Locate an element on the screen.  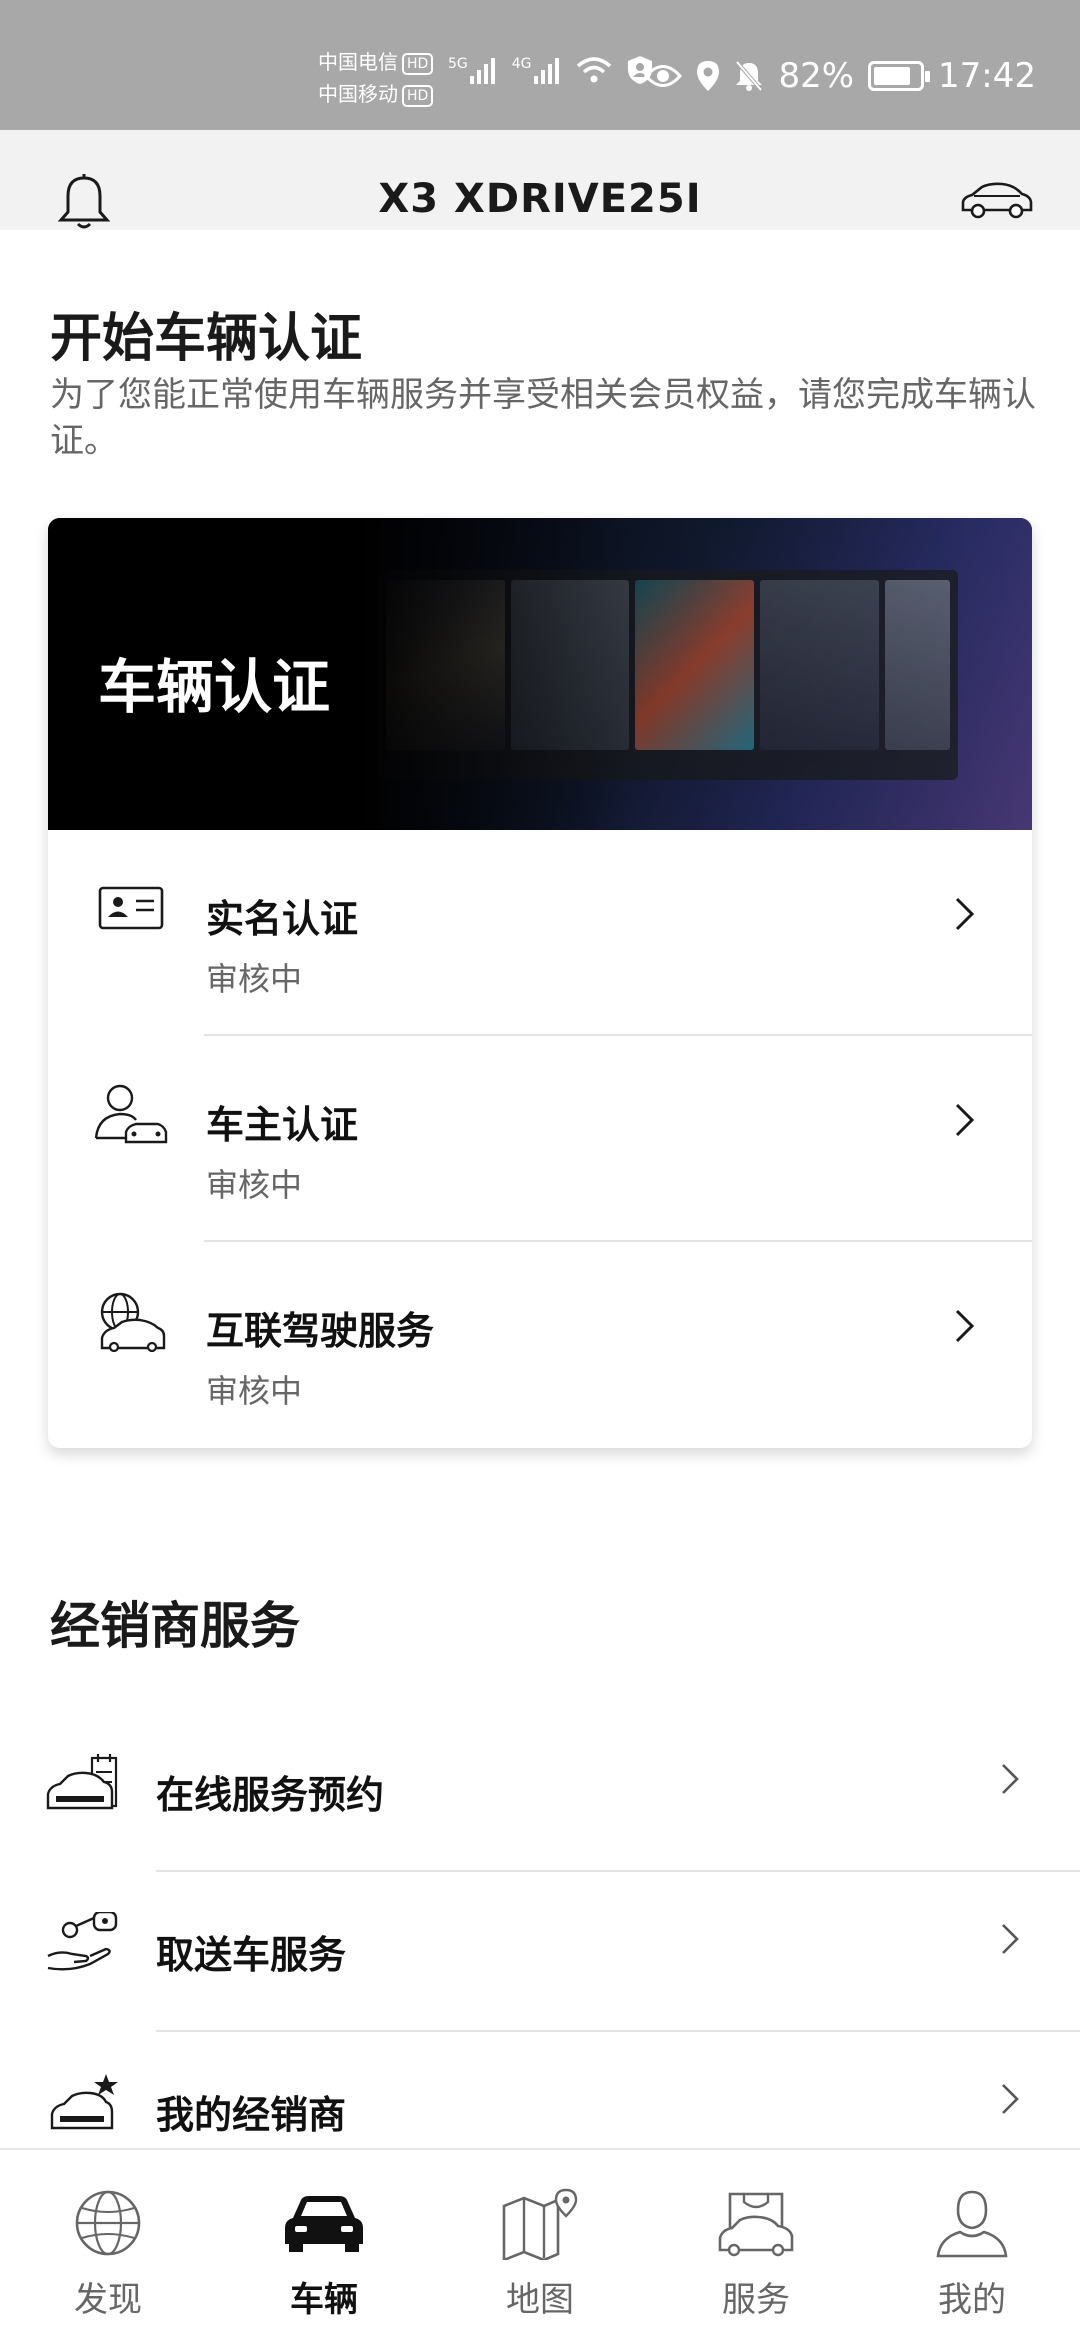
dealer-row-my-dealer: 我的经销商 is located at coordinates (540, 2090).